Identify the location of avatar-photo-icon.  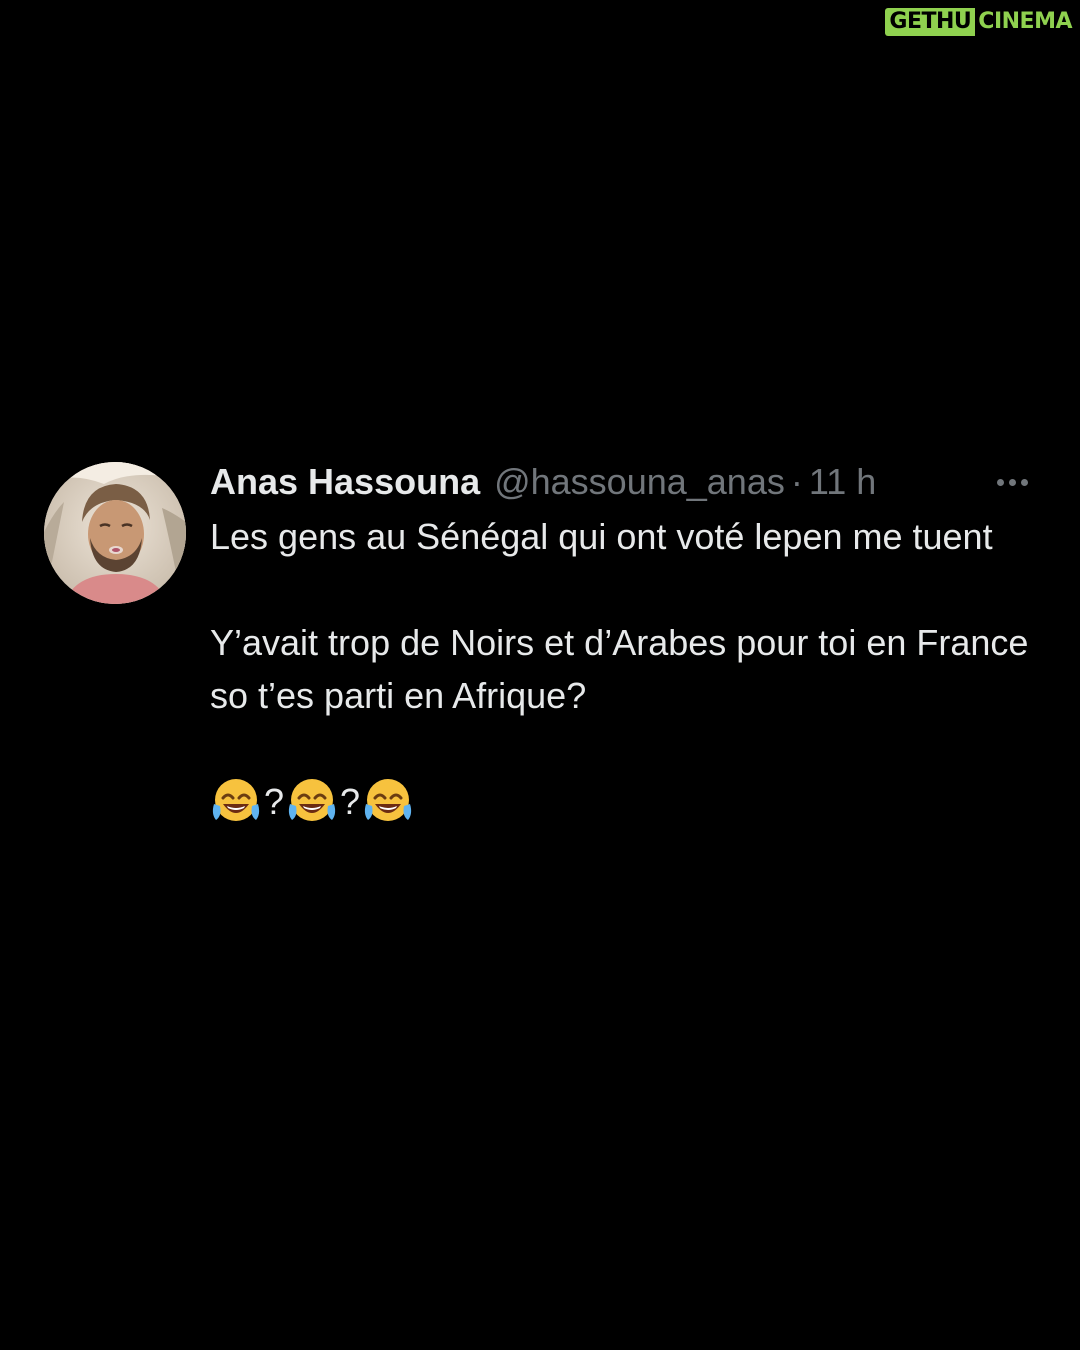
(115, 533).